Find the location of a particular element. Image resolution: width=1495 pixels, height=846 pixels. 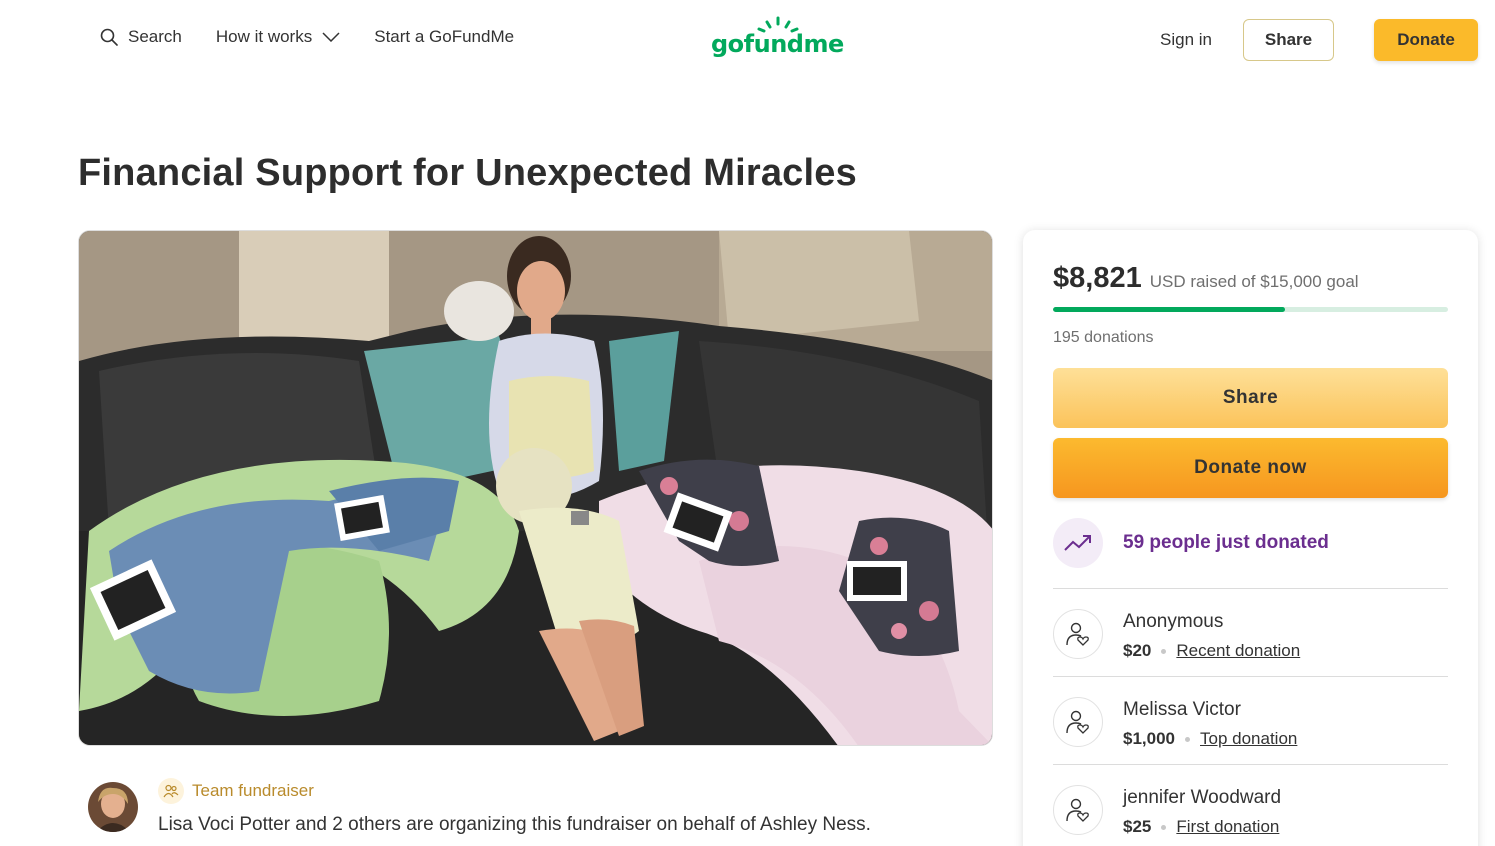

header-share-button: Share is located at coordinates (1288, 40).